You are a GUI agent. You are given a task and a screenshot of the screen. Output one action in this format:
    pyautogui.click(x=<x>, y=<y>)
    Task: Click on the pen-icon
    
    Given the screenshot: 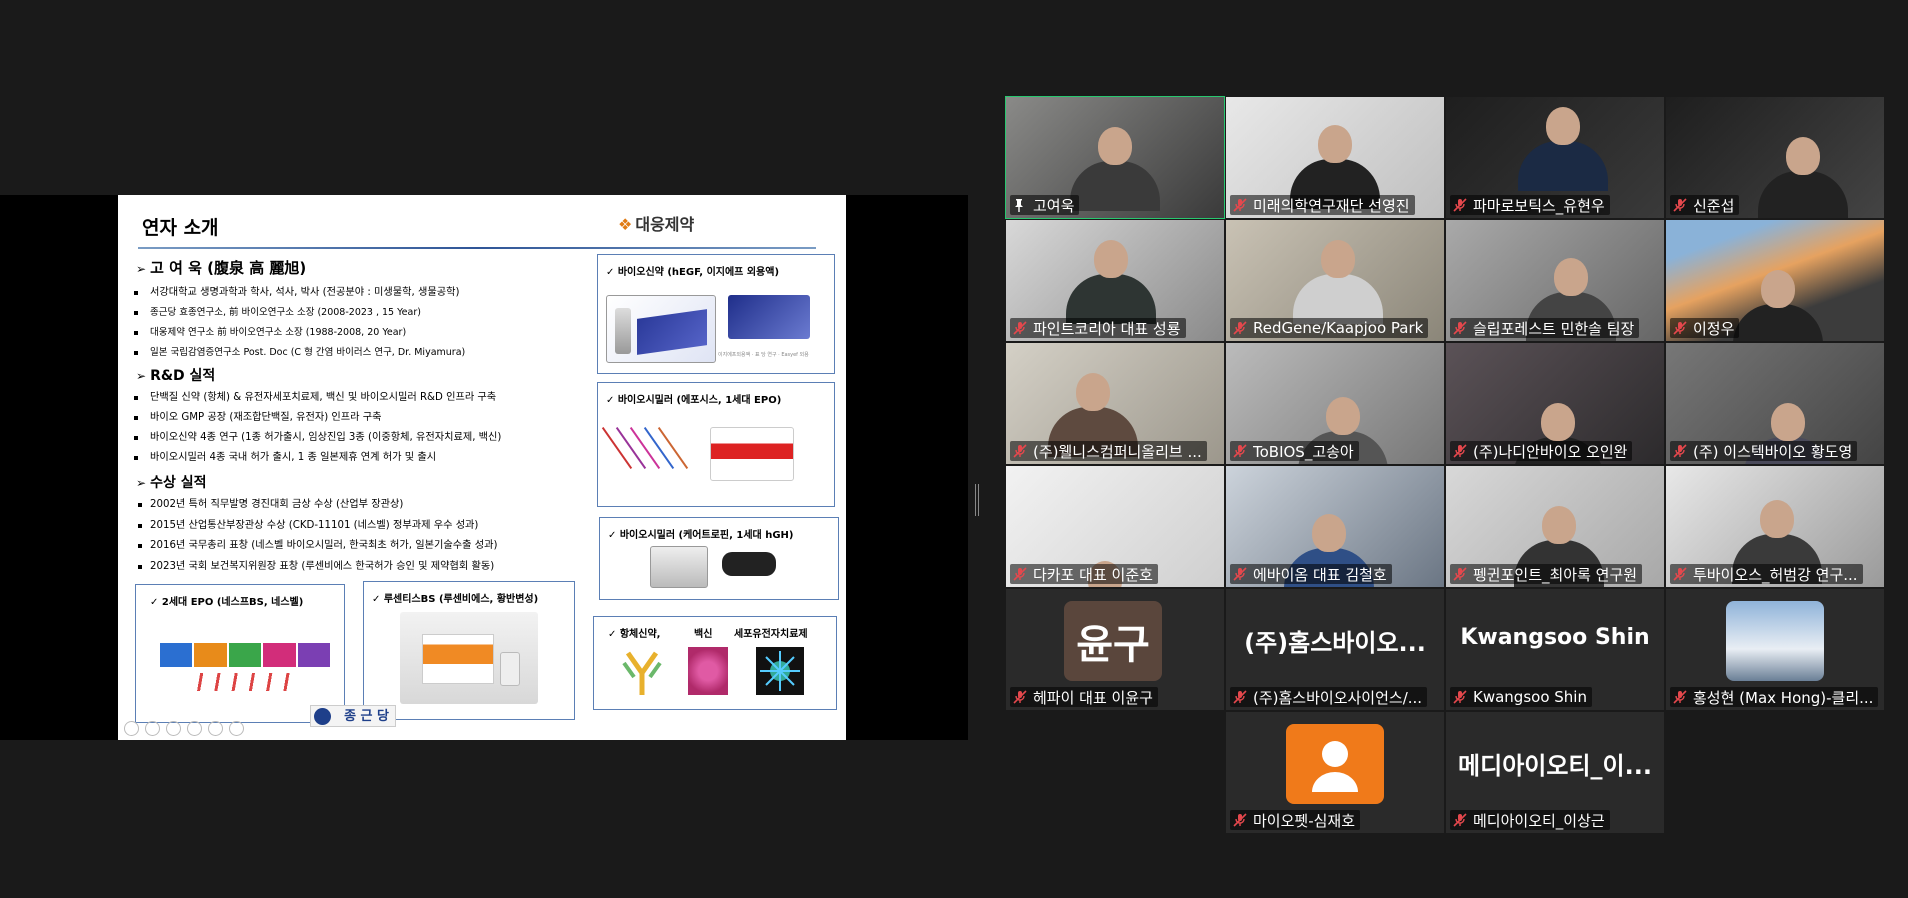 What is the action you would take?
    pyautogui.click(x=173, y=728)
    